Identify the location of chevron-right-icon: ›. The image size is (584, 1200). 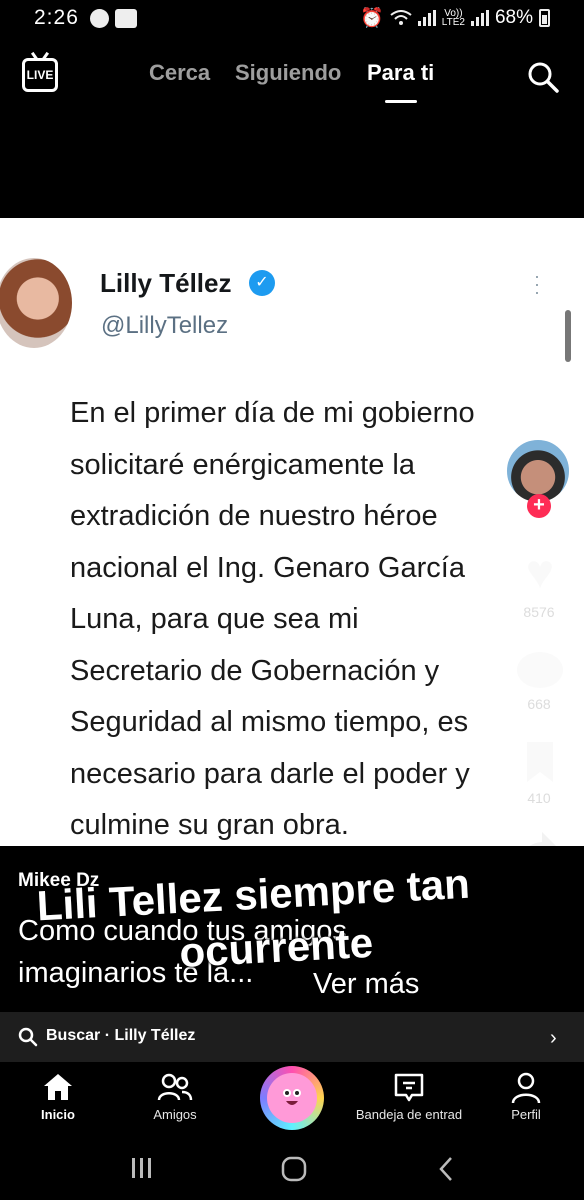
(553, 1038).